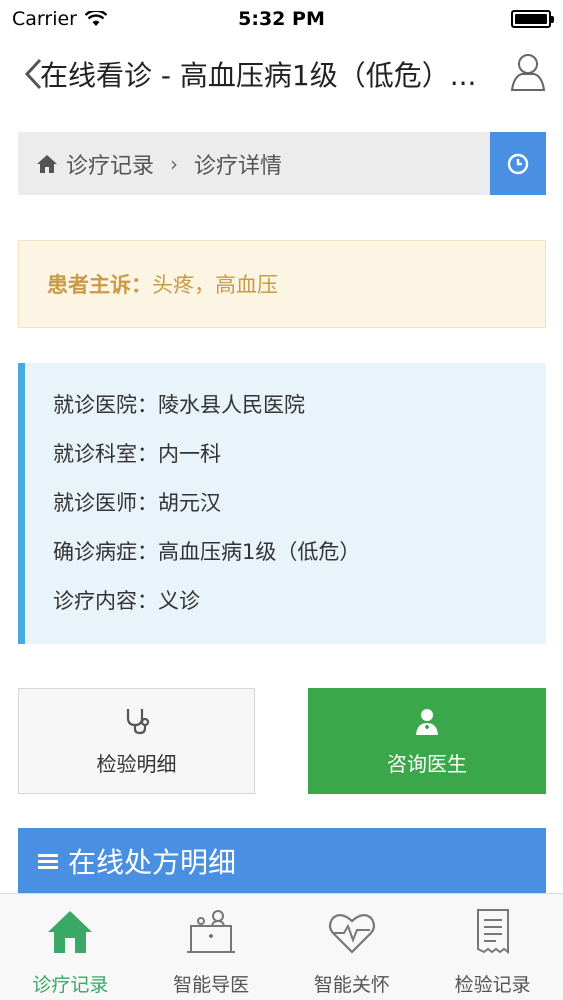 The height and width of the screenshot is (1000, 563). What do you see at coordinates (136, 741) in the screenshot?
I see `check-detail-button: 检验明细` at bounding box center [136, 741].